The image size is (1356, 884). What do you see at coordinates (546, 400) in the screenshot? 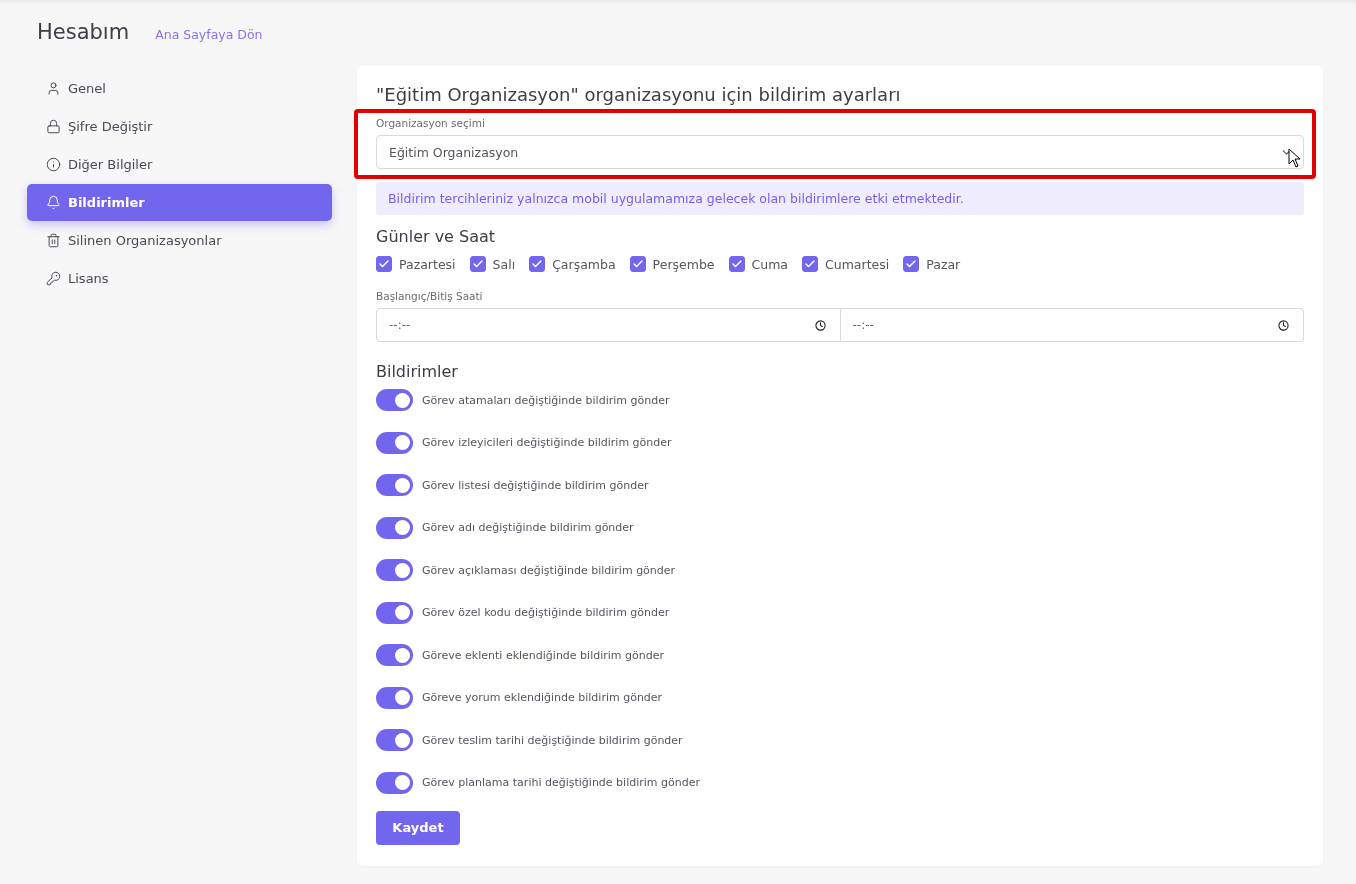
I see `toggle-label: Görev atamaları değiştiğinde bildirim gönder` at bounding box center [546, 400].